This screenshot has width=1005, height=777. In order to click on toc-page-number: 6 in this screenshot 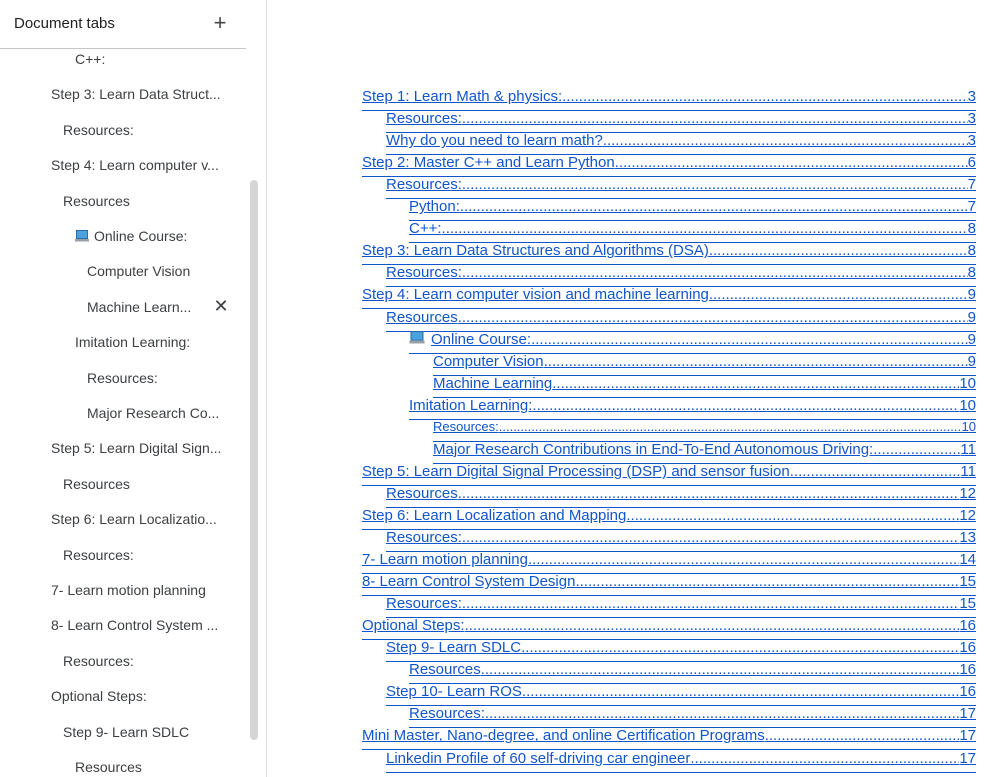, I will do `click(971, 163)`.